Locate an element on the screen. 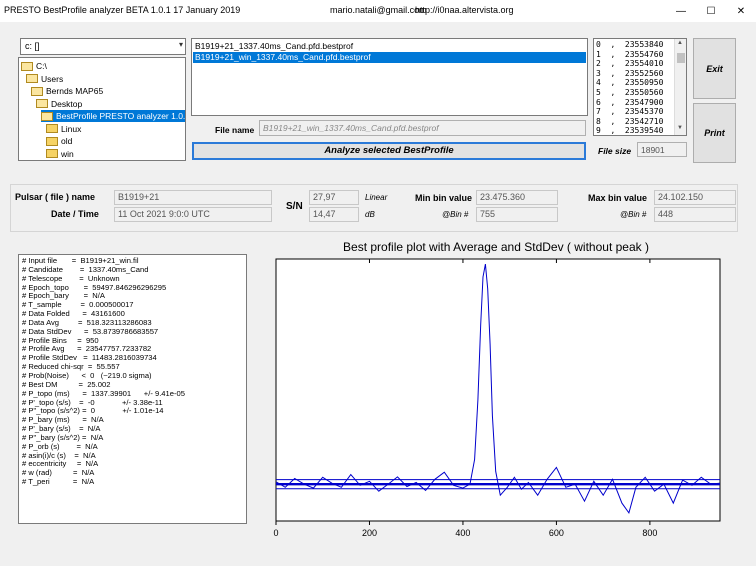 This screenshot has height=566, width=756. dirtree-item-label: Bernds MAP65 is located at coordinates (75, 91).